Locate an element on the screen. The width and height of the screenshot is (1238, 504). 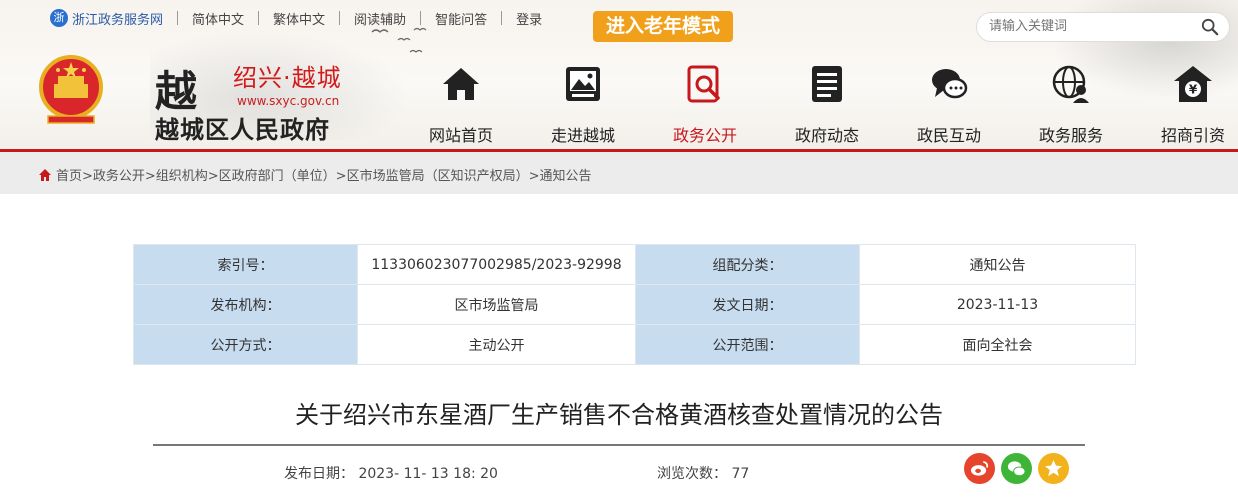
flying-birds-decoration is located at coordinates (399, 40).